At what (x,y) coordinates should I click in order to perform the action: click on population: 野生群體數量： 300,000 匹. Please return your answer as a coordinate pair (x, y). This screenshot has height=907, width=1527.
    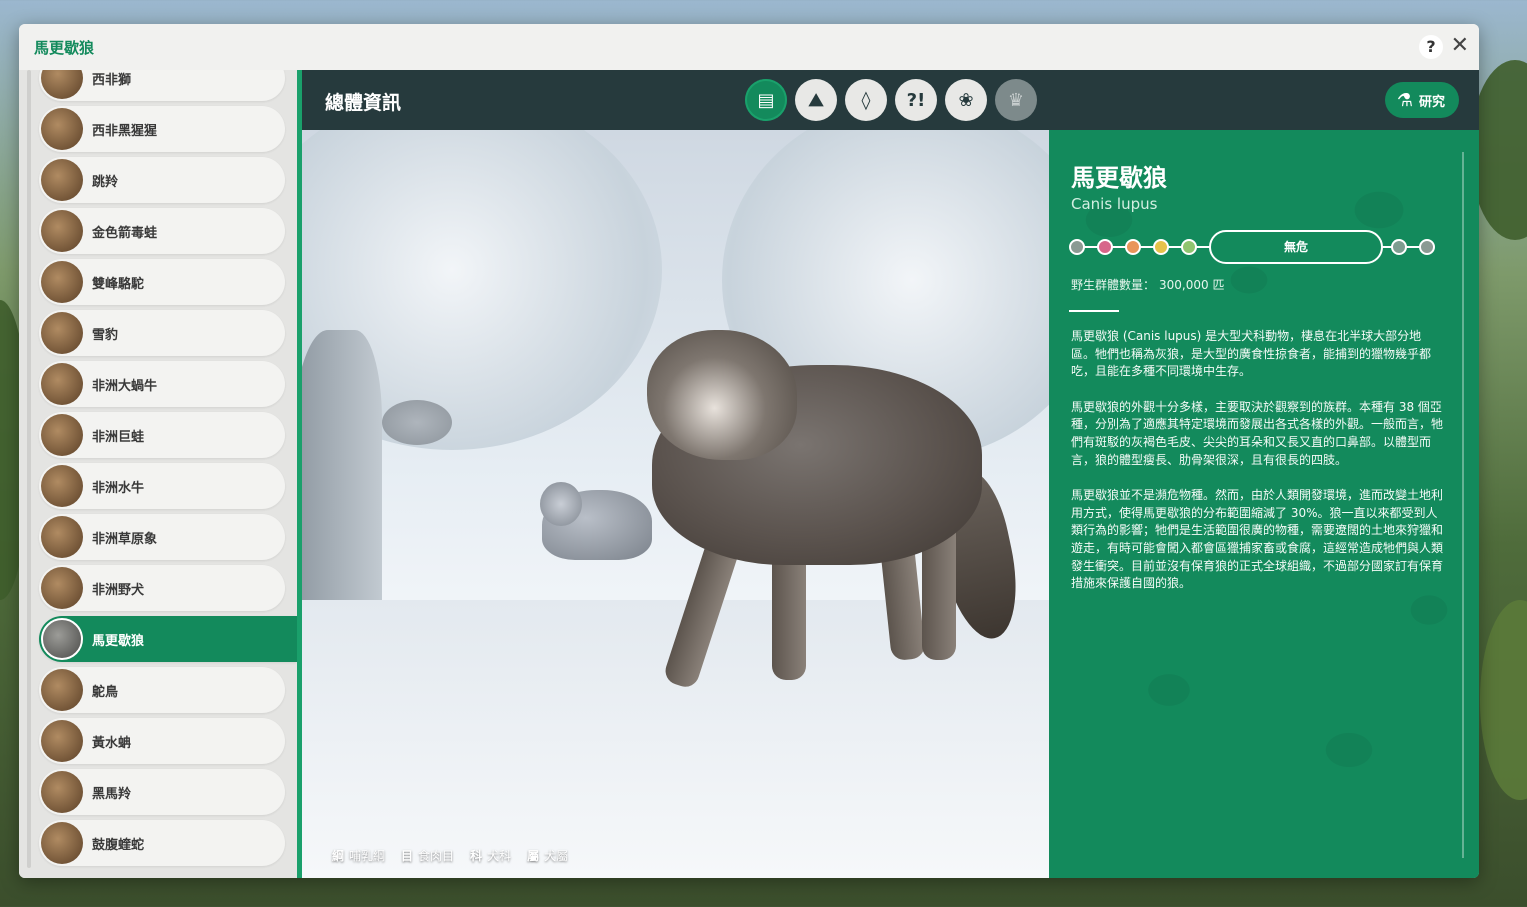
    Looking at the image, I should click on (1147, 284).